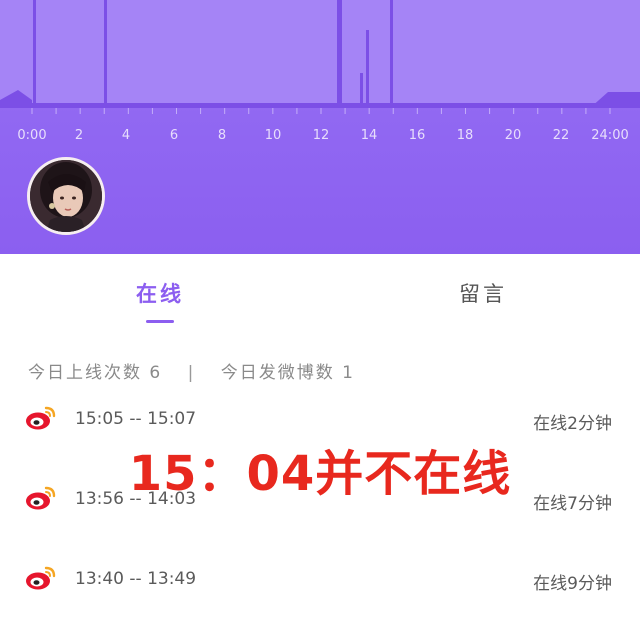  I want to click on timeline-baseline, so click(320, 105).